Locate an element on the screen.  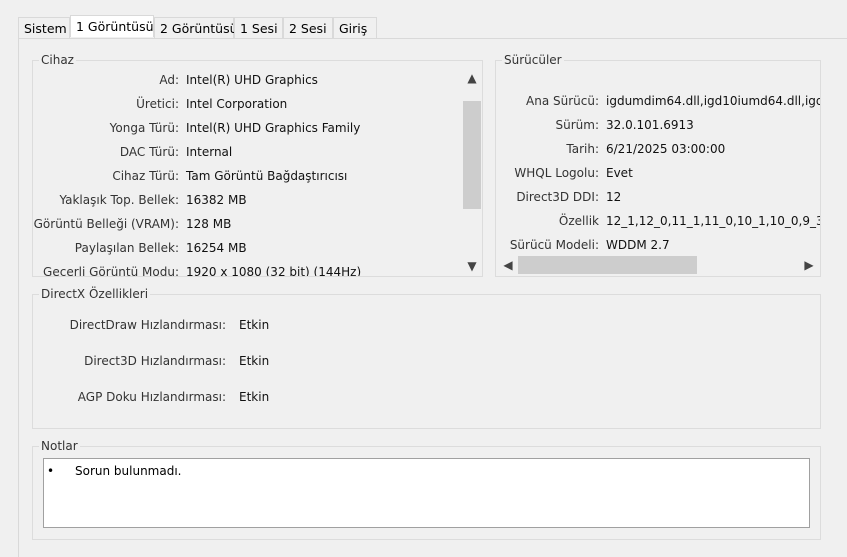
driver-row: Sürücü Modeli: WDDM 2.7 is located at coordinates (658, 245).